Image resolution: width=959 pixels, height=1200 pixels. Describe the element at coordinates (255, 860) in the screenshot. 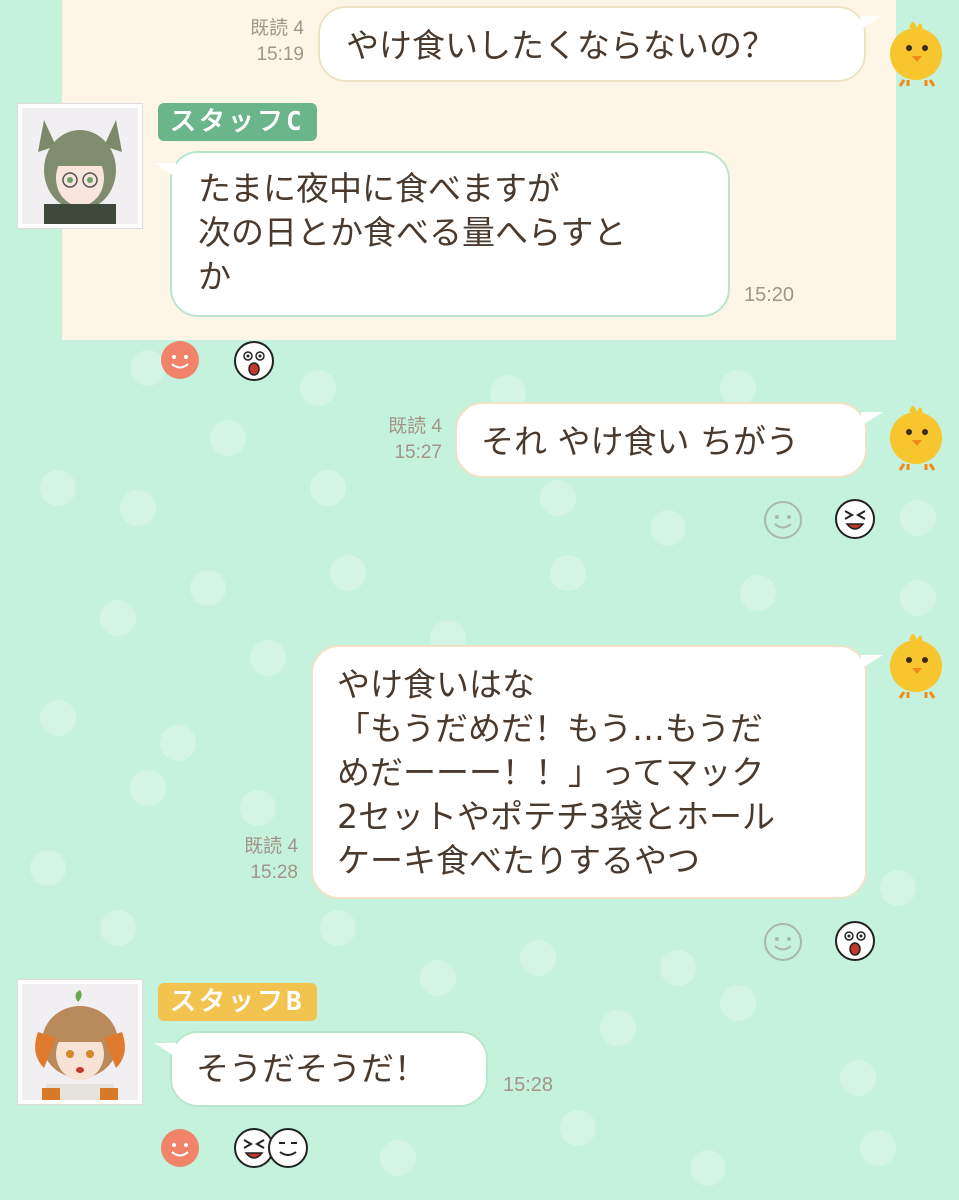

I see `read-receipt: 既読 4 15:28` at that location.